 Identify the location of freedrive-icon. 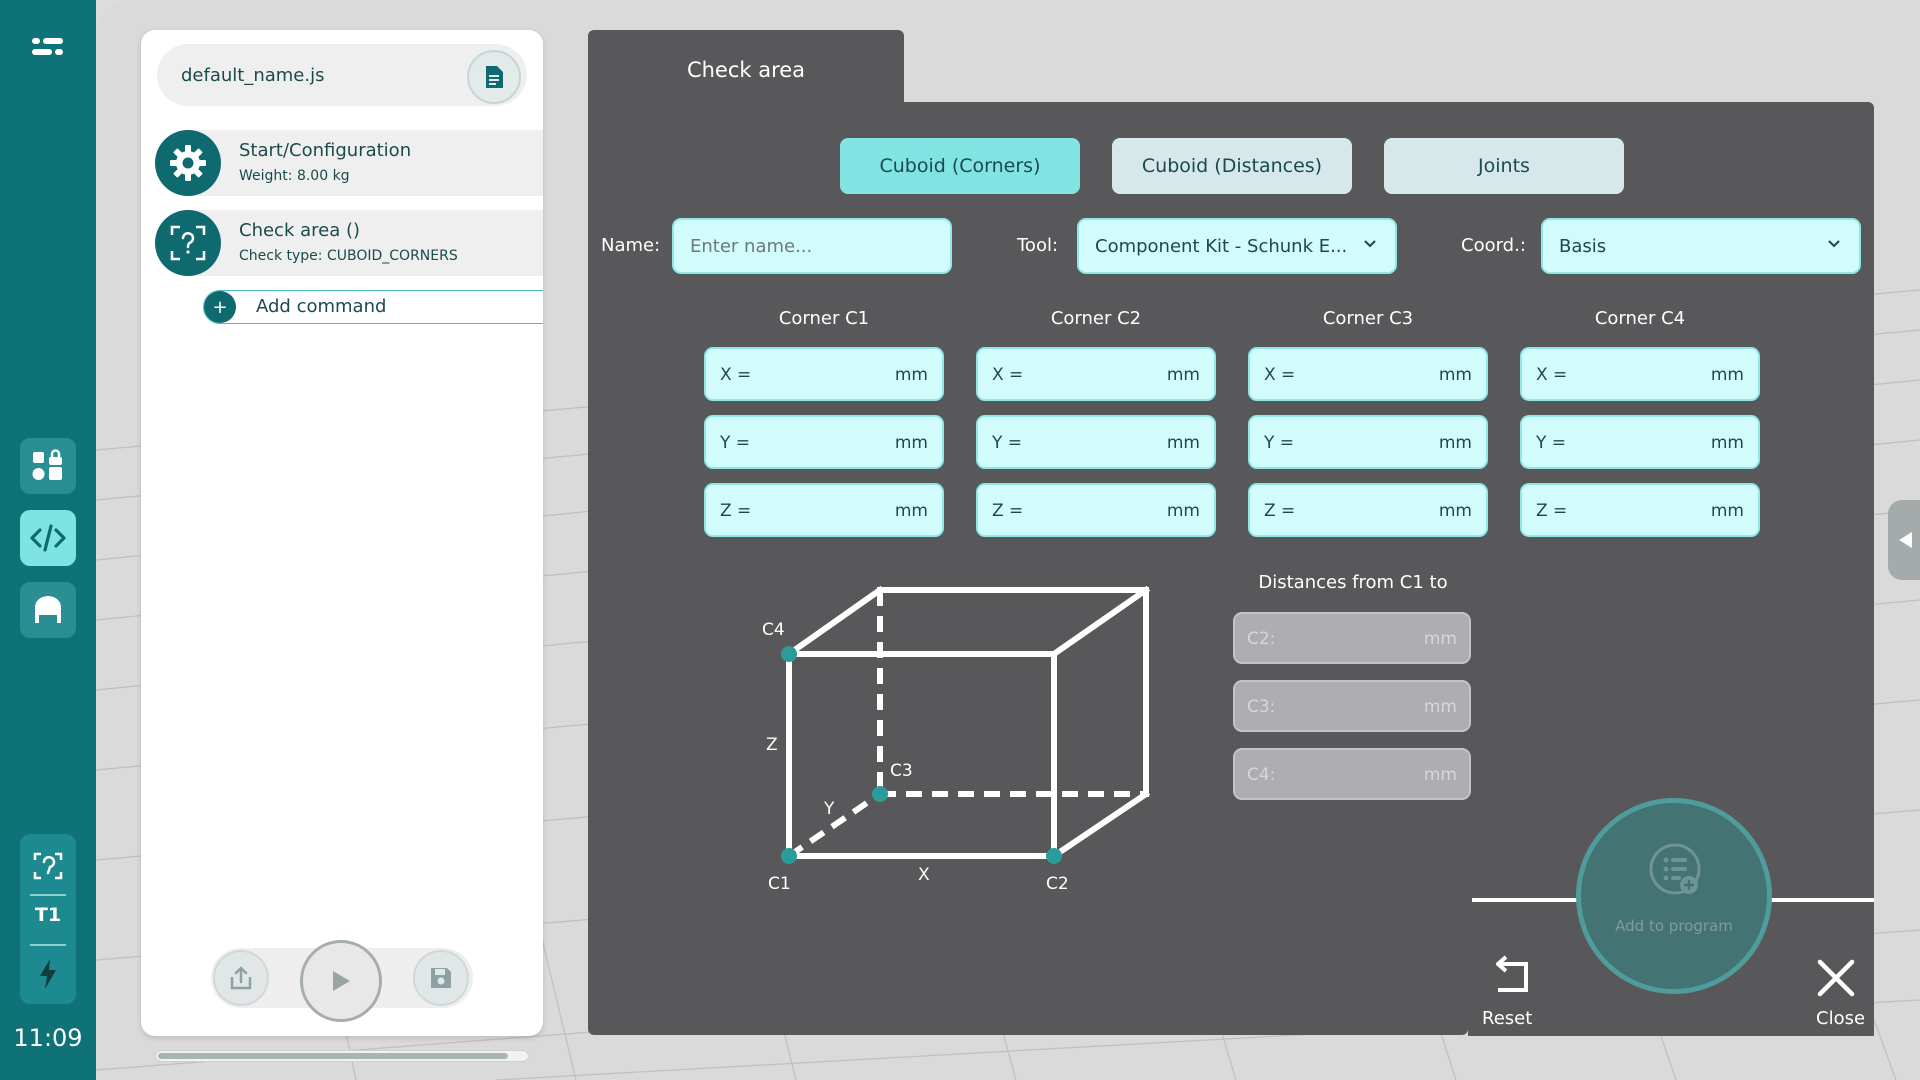
(48, 866).